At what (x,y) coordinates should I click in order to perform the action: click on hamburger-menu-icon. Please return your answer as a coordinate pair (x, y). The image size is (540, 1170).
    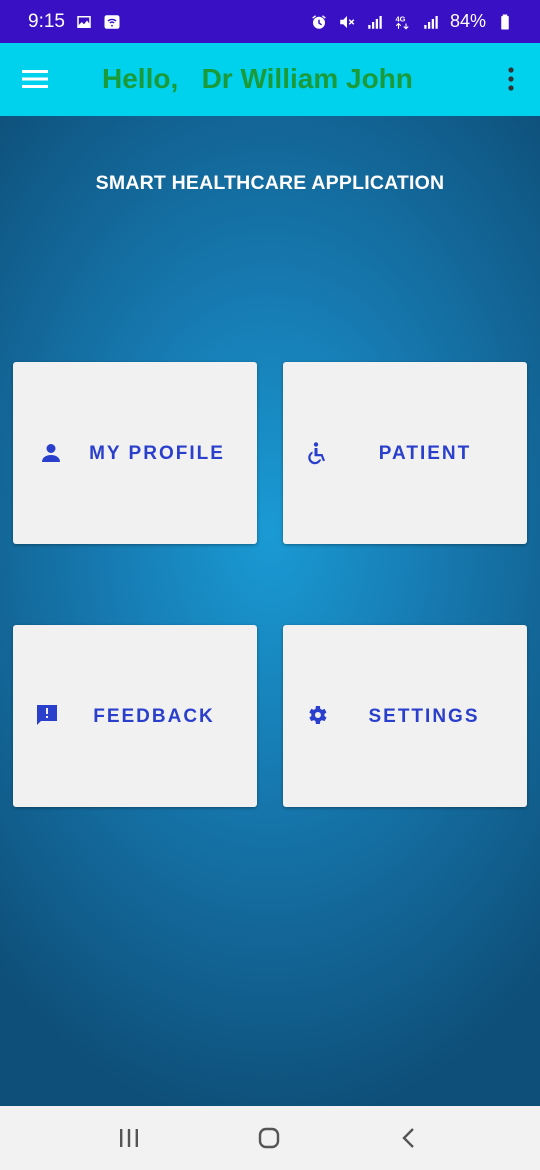
    Looking at the image, I should click on (36, 79).